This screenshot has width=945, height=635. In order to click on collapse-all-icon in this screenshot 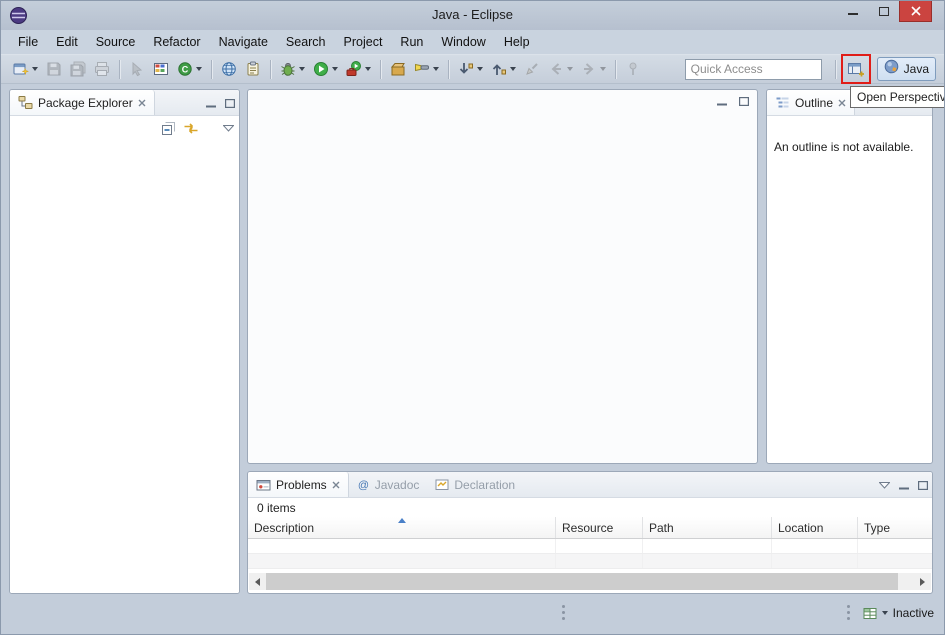, I will do `click(168, 128)`.